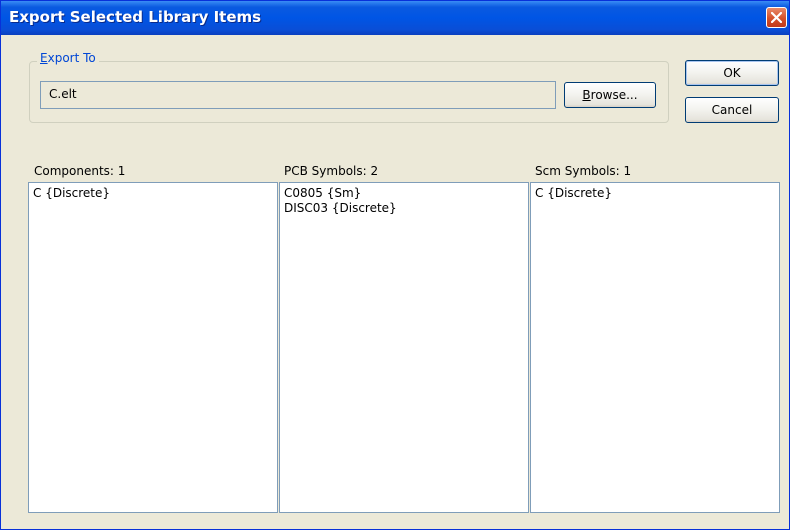  Describe the element at coordinates (298, 95) in the screenshot. I see `export-path-field: C.elt` at that location.